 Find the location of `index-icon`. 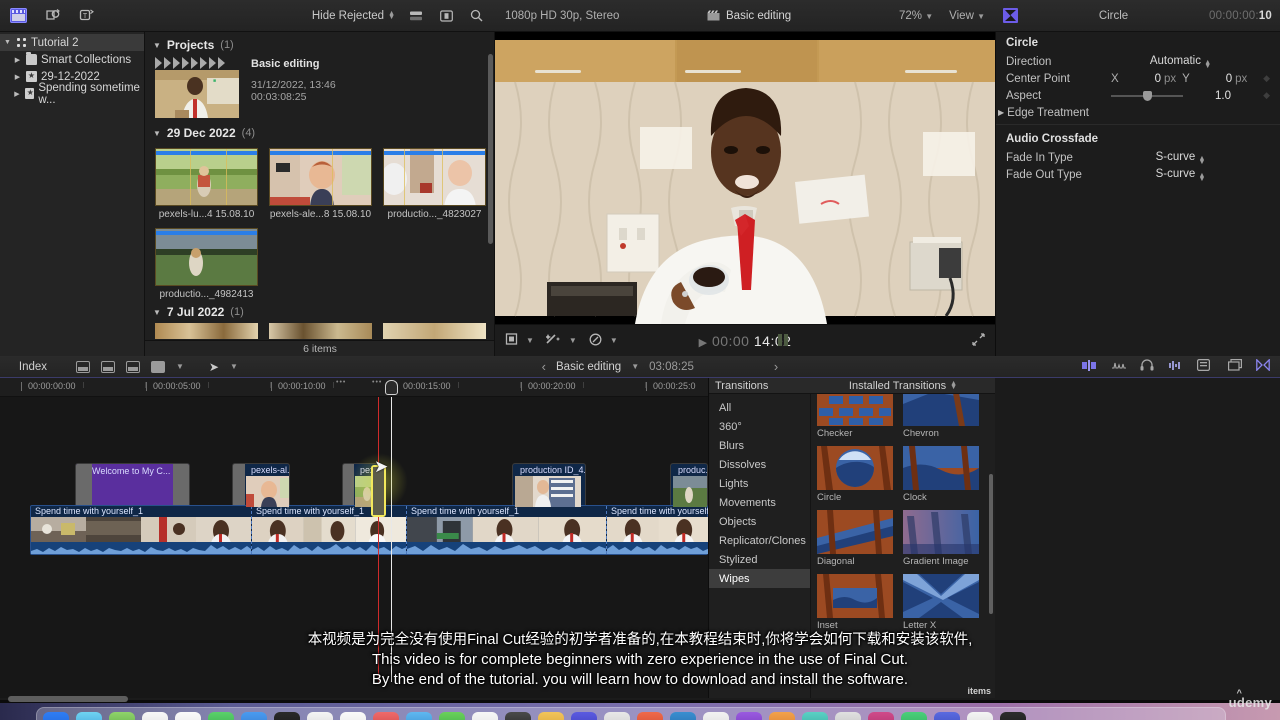

index-icon is located at coordinates (1204, 366).